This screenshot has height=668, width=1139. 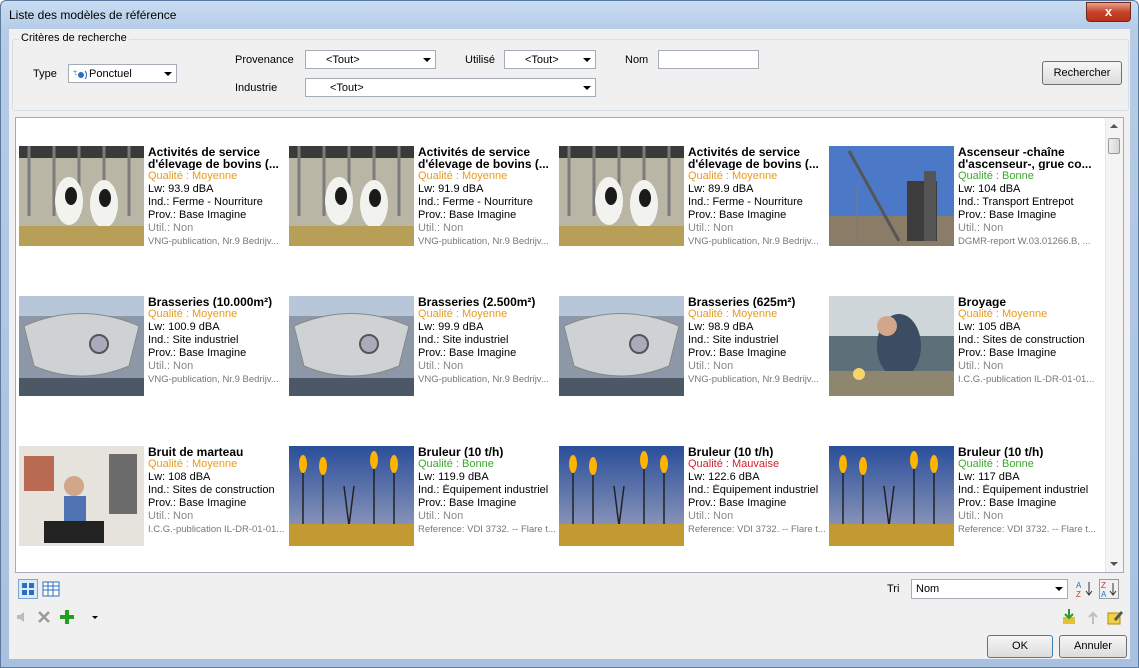 I want to click on import-icon, so click(x=1069, y=617).